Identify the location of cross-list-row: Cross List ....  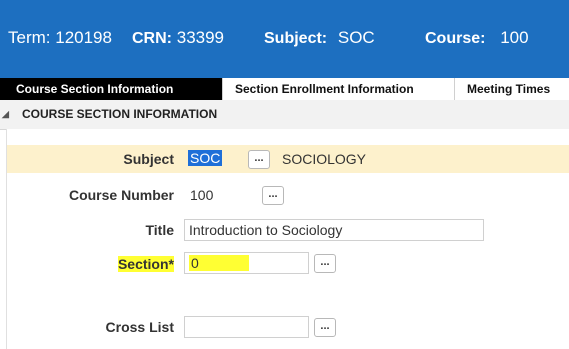
(288, 327).